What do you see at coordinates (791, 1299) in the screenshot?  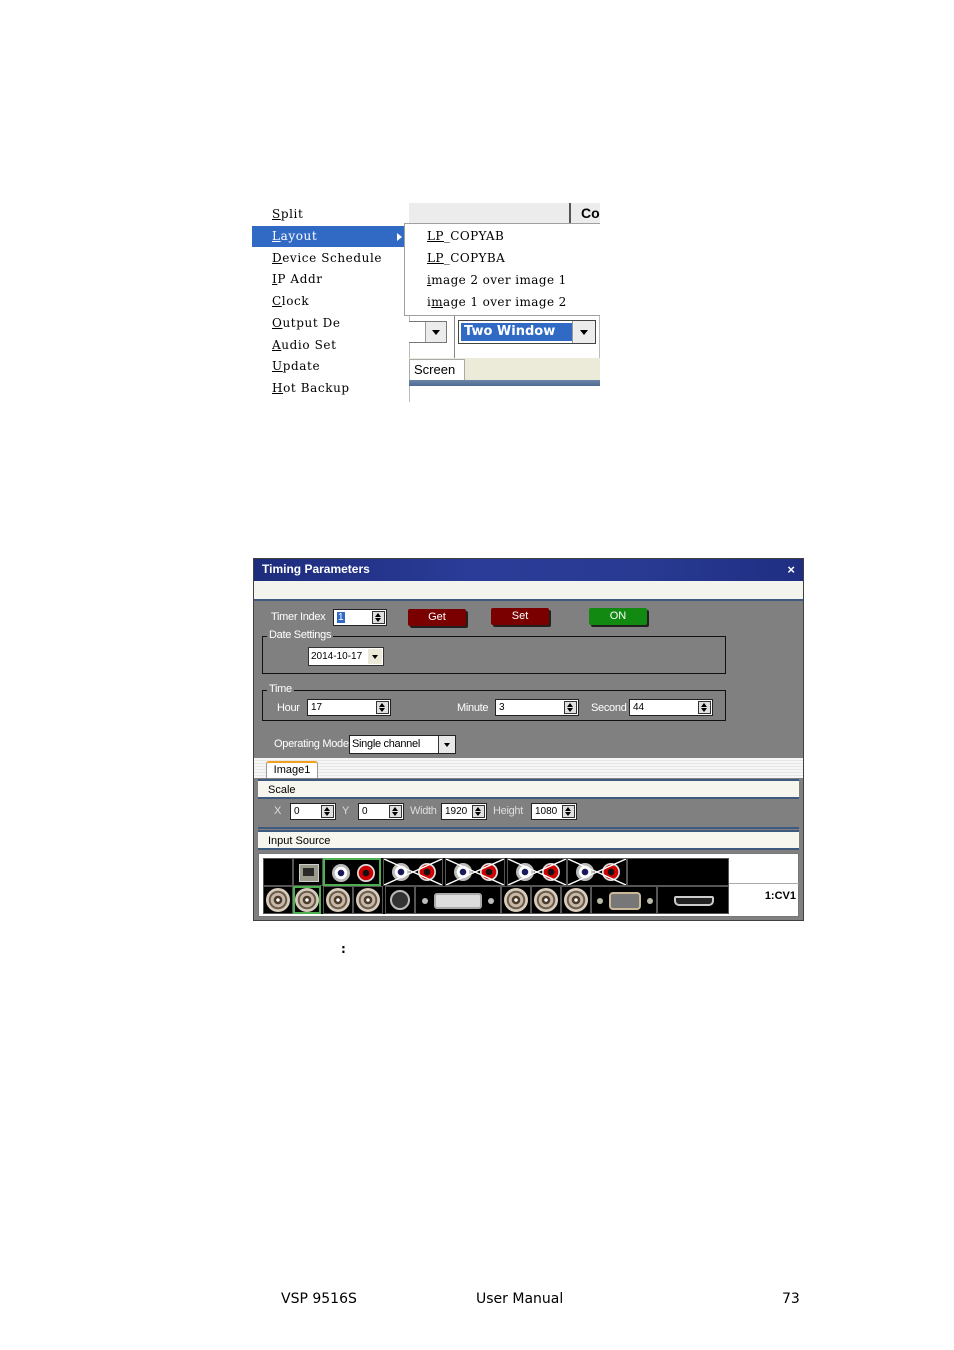 I see `footer-page-number: 73` at bounding box center [791, 1299].